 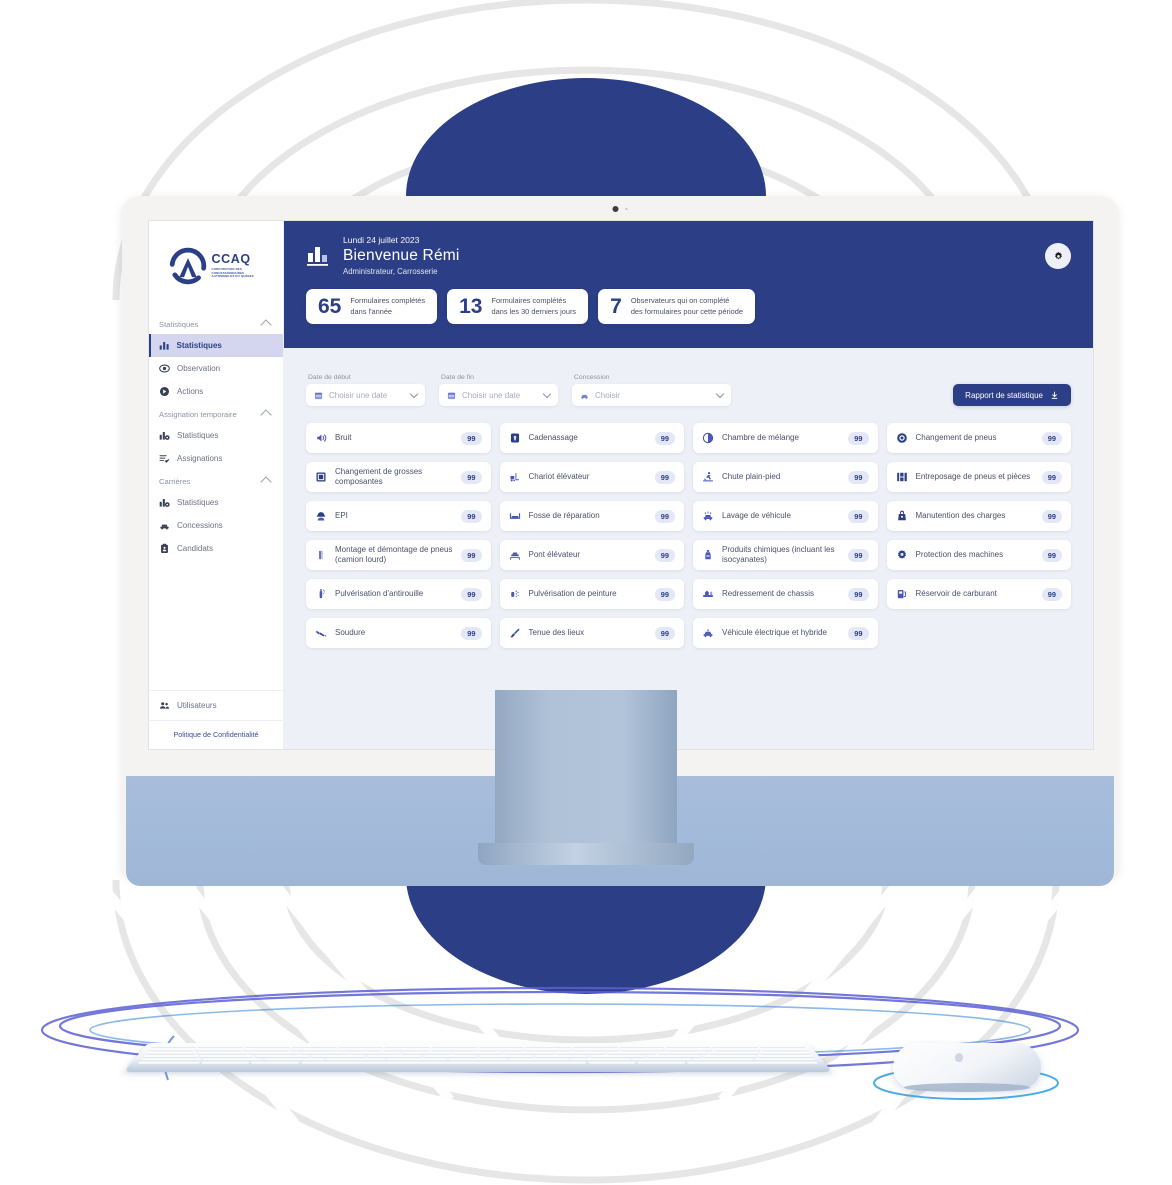 What do you see at coordinates (200, 458) in the screenshot?
I see `sidebar-item-label: Assignations` at bounding box center [200, 458].